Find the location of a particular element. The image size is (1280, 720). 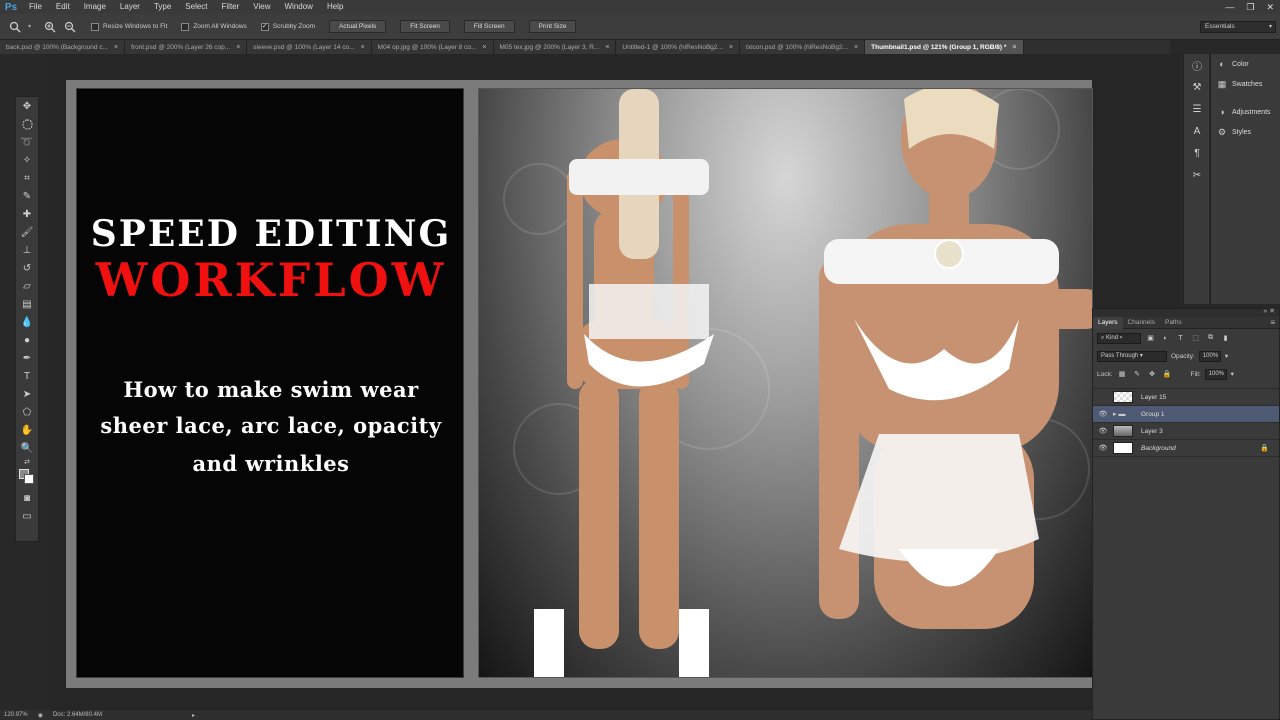

quick-mask-icon: ◙ is located at coordinates (27, 498).